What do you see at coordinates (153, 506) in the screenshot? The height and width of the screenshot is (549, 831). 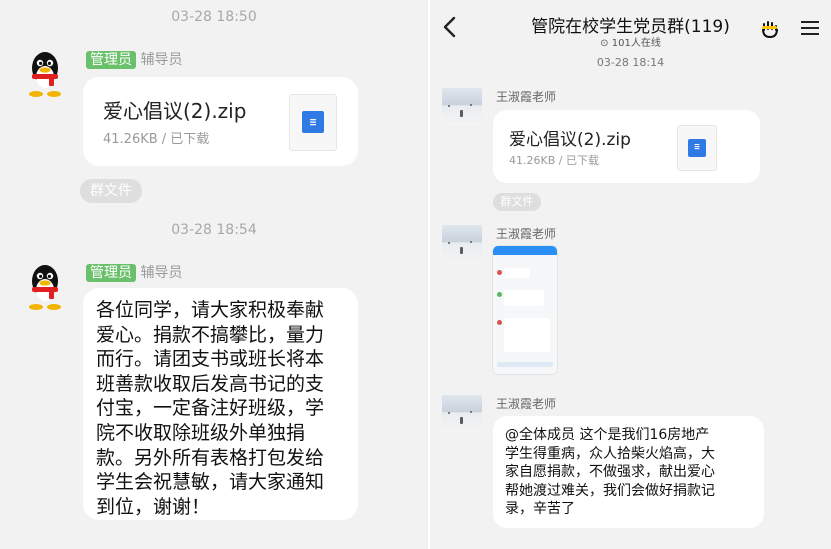 I see `message-line: 到位，谢谢！` at bounding box center [153, 506].